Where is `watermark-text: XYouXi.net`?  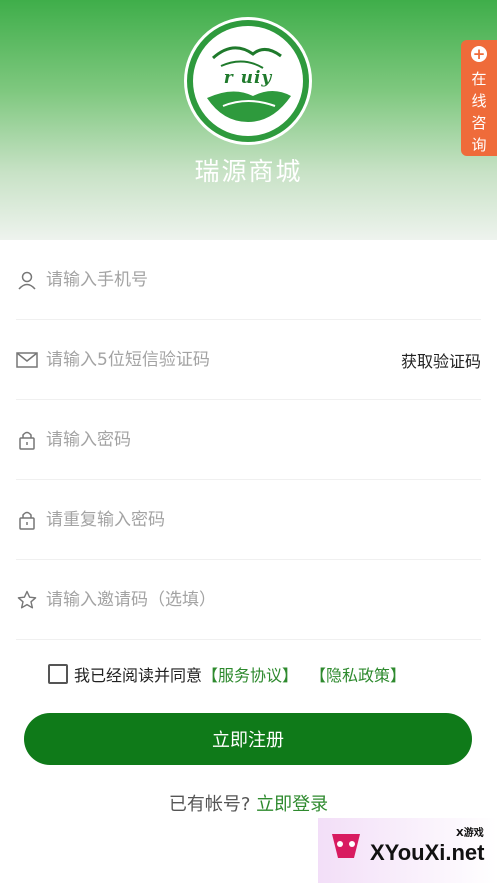
watermark-text: XYouXi.net is located at coordinates (427, 852).